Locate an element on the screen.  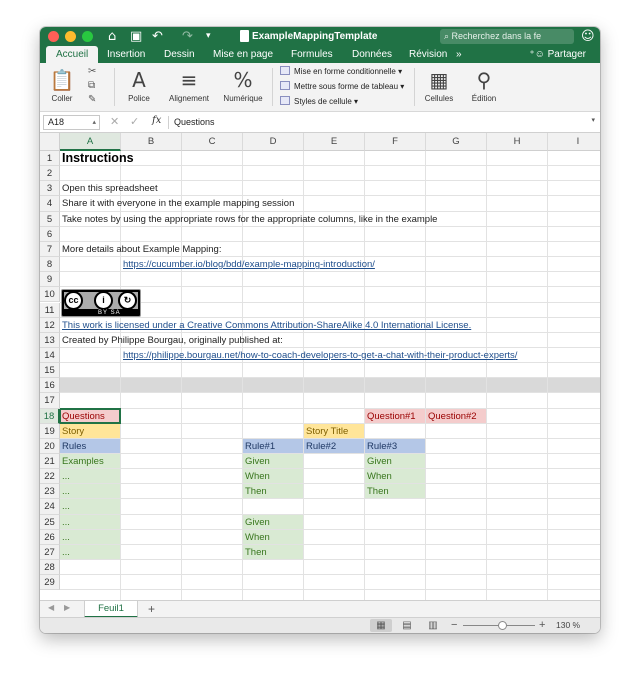
tab-accueil: Accueil is located at coordinates (72, 54).